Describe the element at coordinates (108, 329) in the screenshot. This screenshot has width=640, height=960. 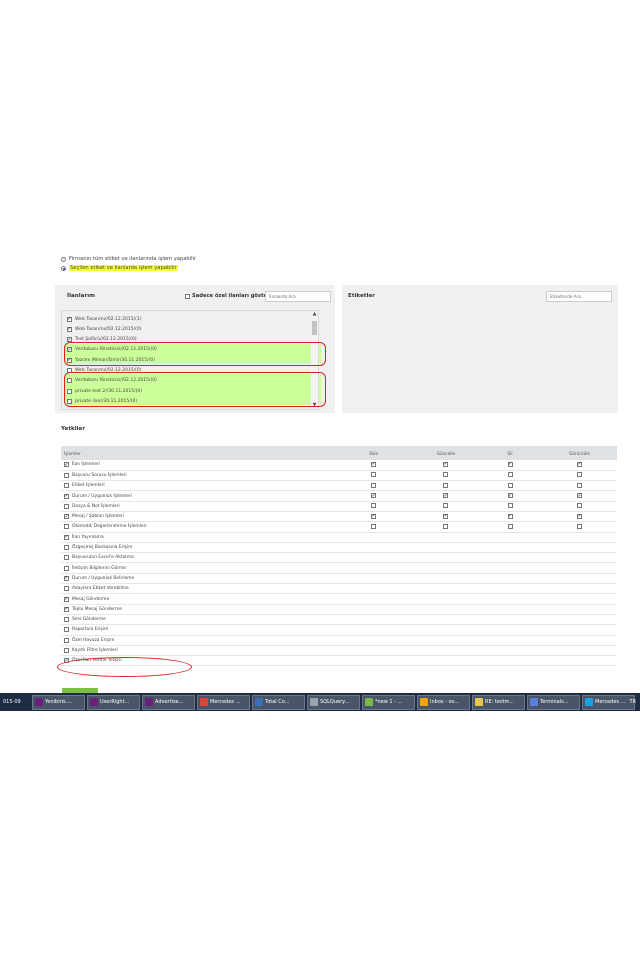
I see `ilan-list-item-label: Web Tasarımı//02.12.2015/(0)` at that location.